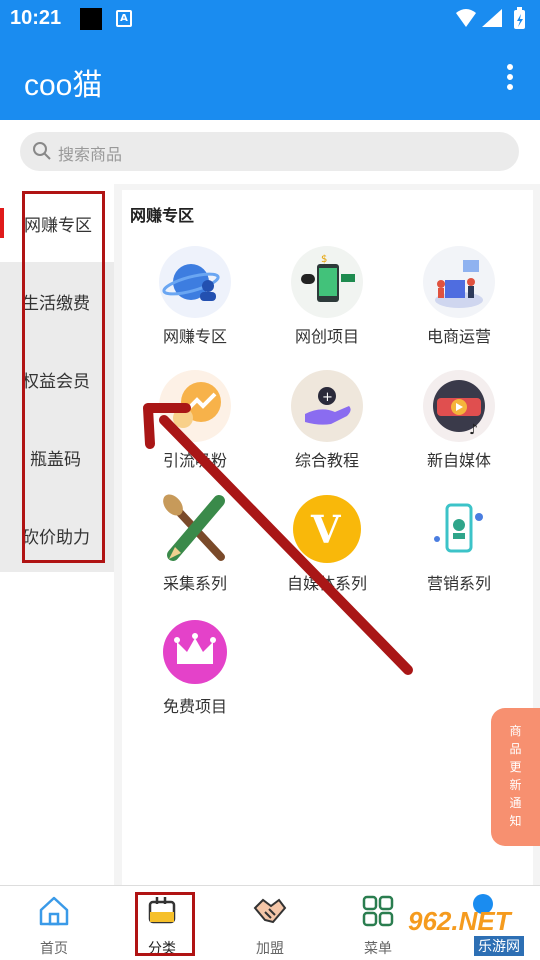 The height and width of the screenshot is (960, 540). Describe the element at coordinates (270, 19) in the screenshot. I see `status-bar: 10:21 A` at that location.